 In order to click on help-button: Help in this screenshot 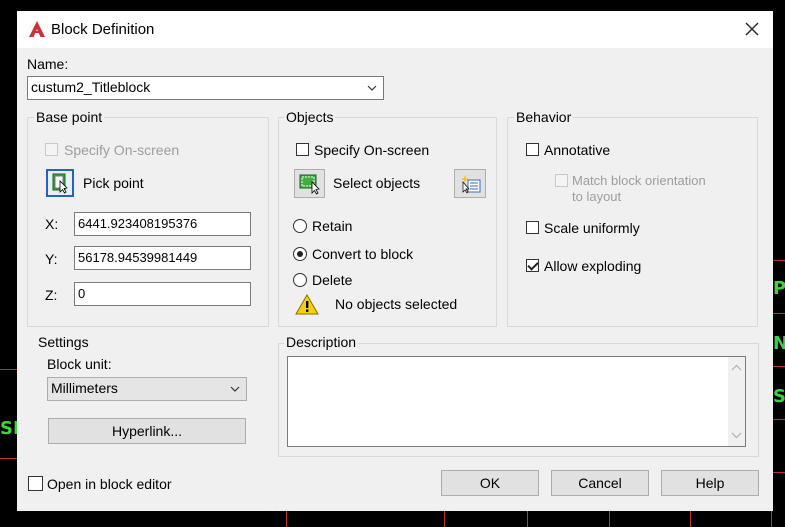, I will do `click(710, 483)`.